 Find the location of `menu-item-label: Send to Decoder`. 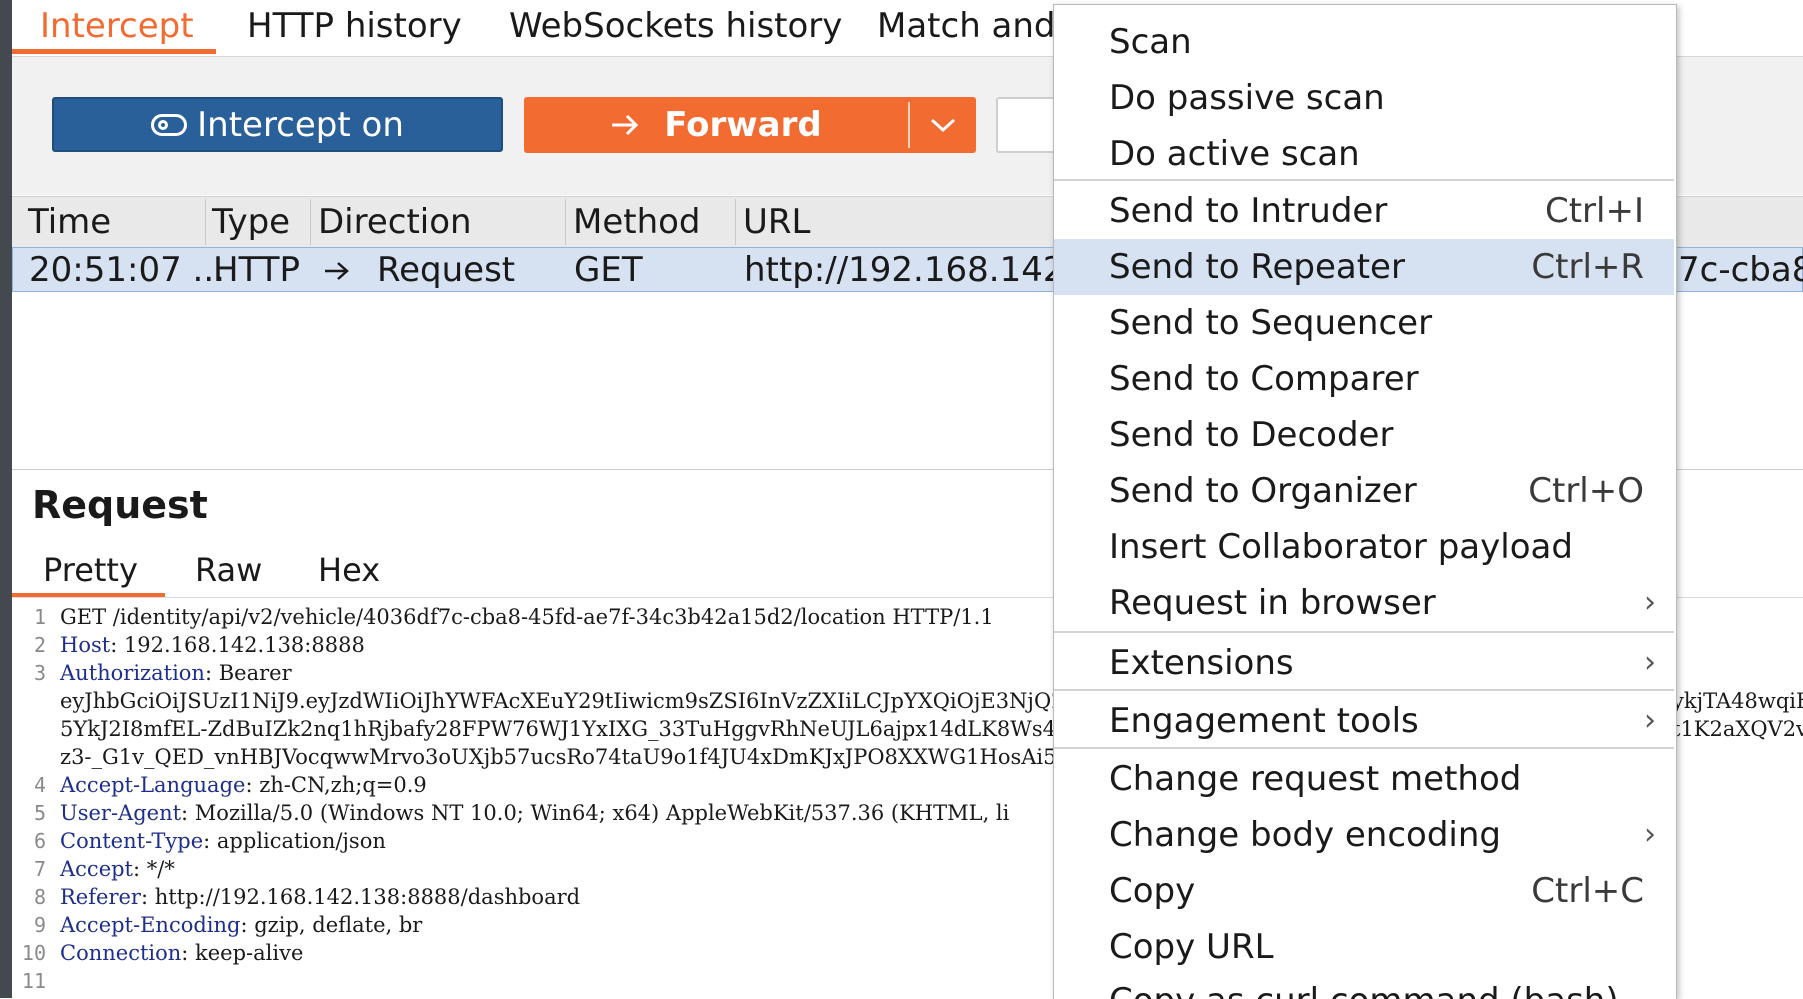

menu-item-label: Send to Decoder is located at coordinates (1251, 435).